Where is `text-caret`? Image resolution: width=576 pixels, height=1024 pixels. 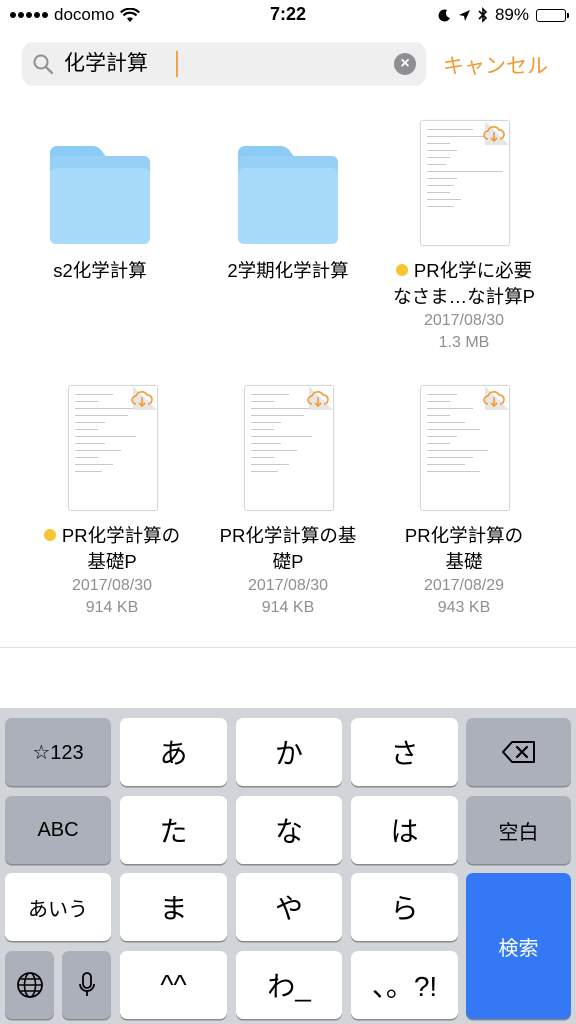
text-caret is located at coordinates (177, 64).